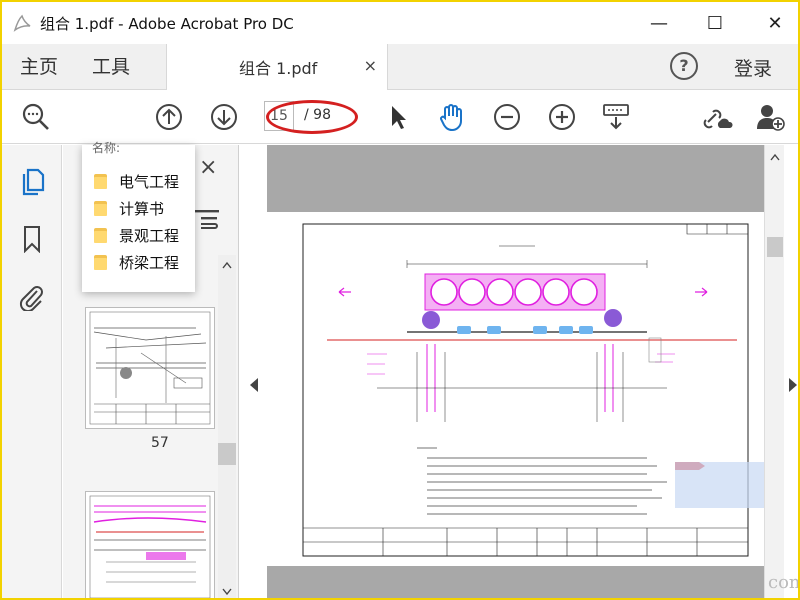 The image size is (800, 600). Describe the element at coordinates (224, 117) in the screenshot. I see `page-down-icon` at that location.